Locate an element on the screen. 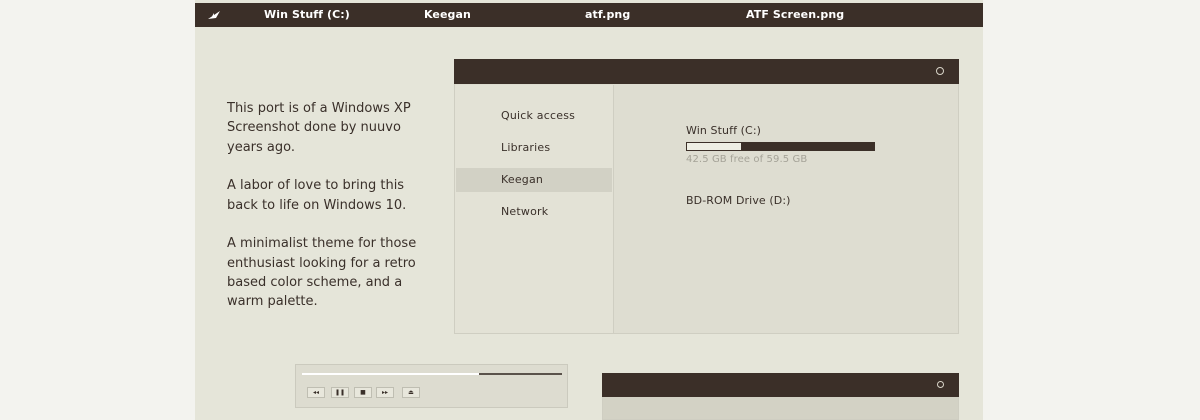  drive-c-free-fill is located at coordinates (714, 146).